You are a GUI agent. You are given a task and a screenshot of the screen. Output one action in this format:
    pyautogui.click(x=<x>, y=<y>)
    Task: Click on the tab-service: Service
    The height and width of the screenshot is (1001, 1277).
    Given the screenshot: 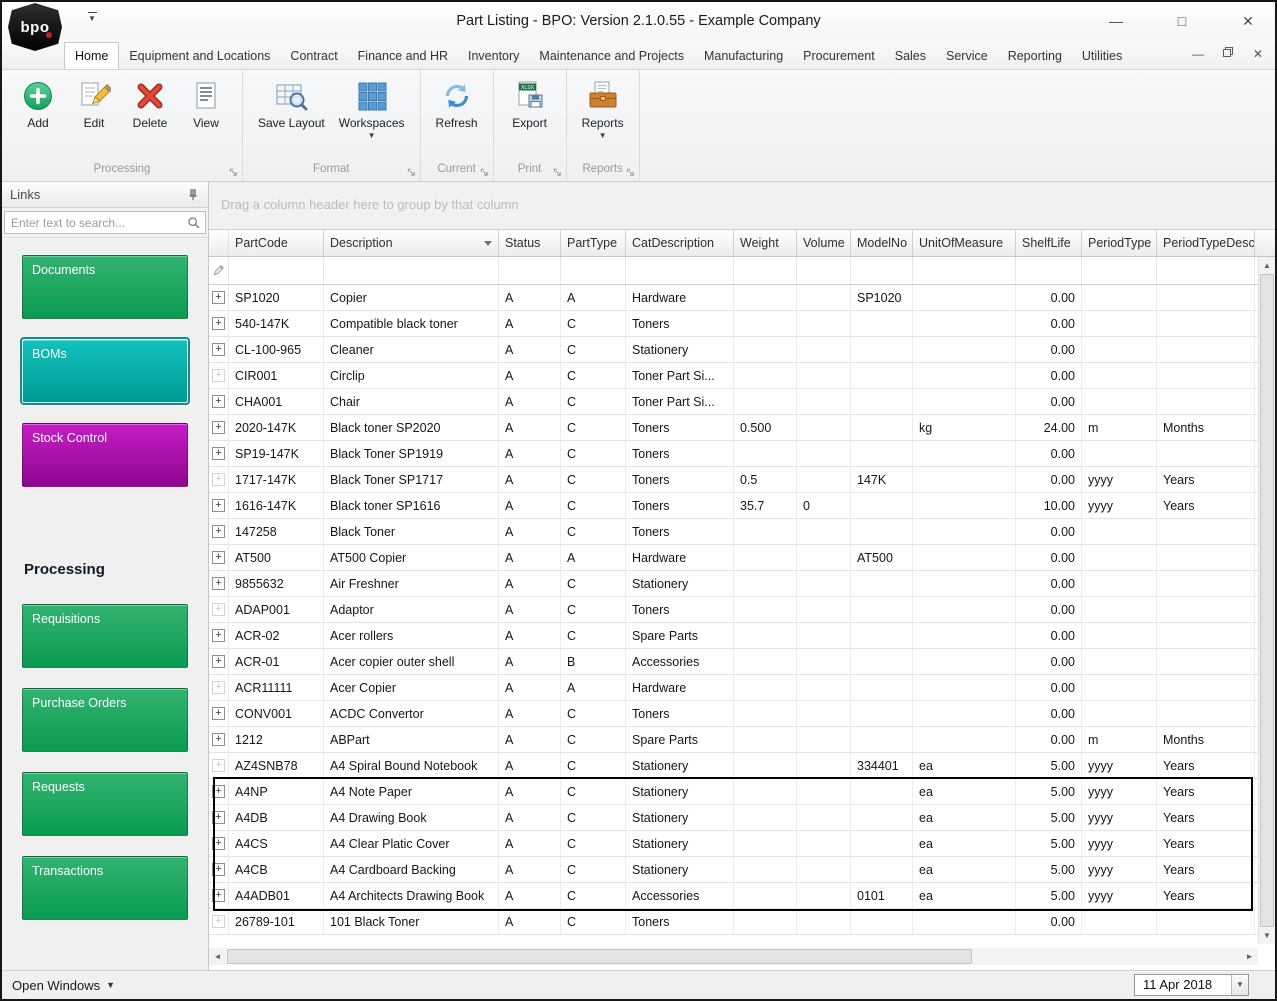 What is the action you would take?
    pyautogui.click(x=967, y=56)
    